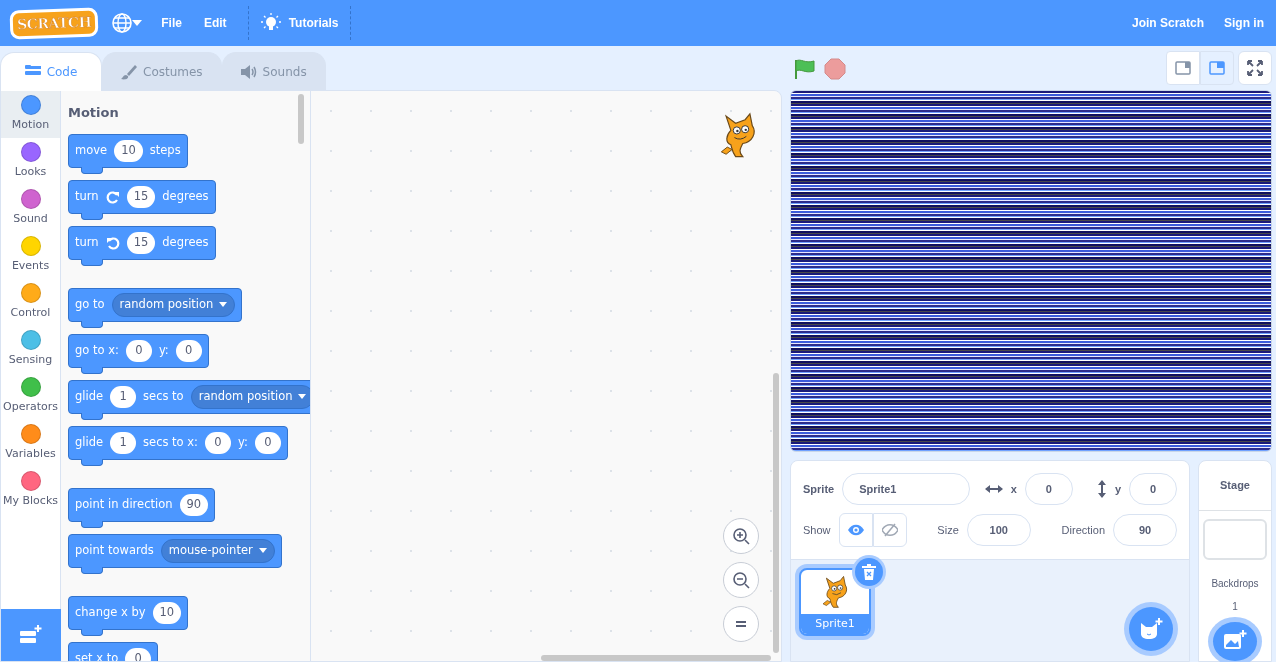 Image resolution: width=1276 pixels, height=662 pixels. I want to click on rotate-clockwise-icon, so click(112, 196).